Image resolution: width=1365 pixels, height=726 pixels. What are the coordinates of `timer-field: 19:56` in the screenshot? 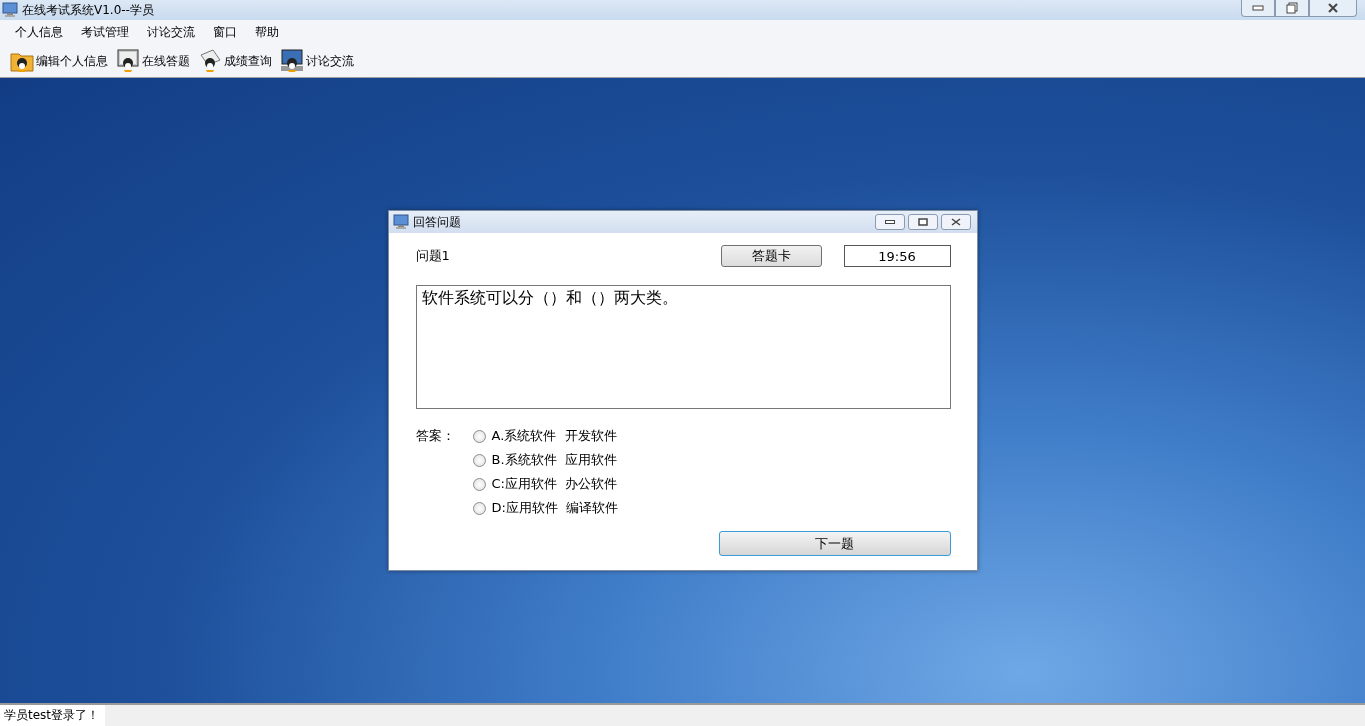 It's located at (897, 256).